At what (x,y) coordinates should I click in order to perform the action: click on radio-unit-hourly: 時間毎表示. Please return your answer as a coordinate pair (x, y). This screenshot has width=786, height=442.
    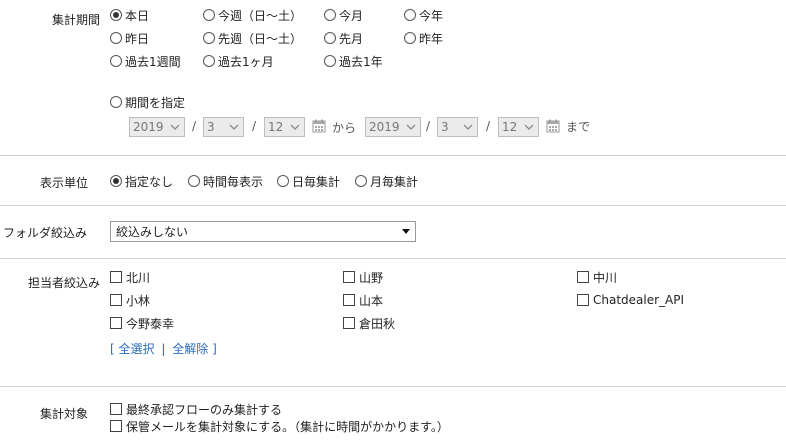
    Looking at the image, I should click on (225, 181).